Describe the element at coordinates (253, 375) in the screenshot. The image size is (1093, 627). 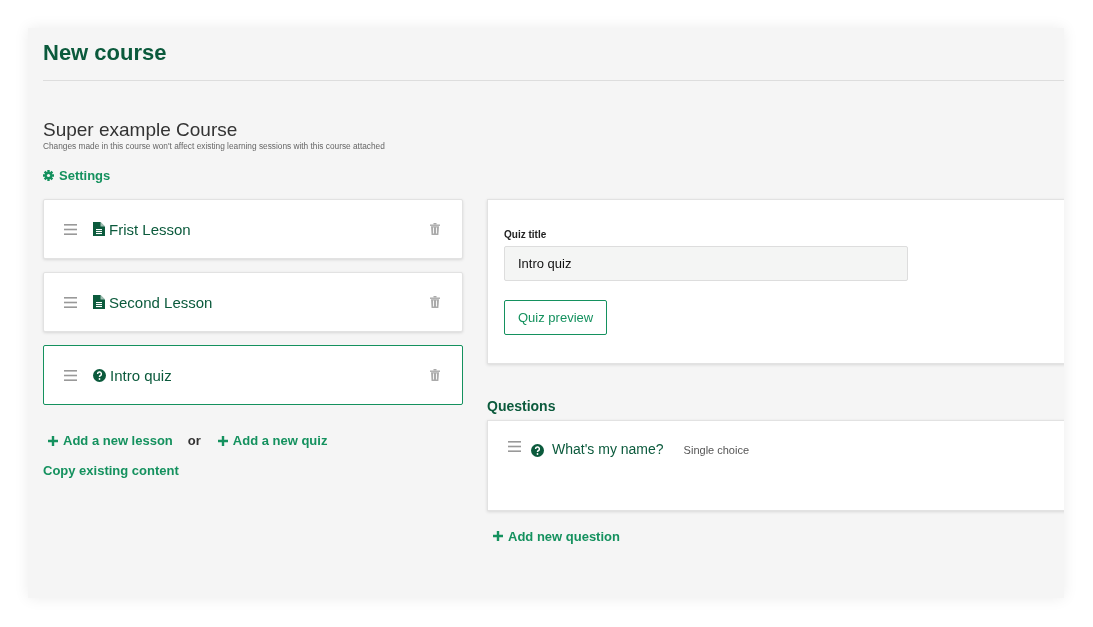
I see `content-item: Intro quiz` at that location.